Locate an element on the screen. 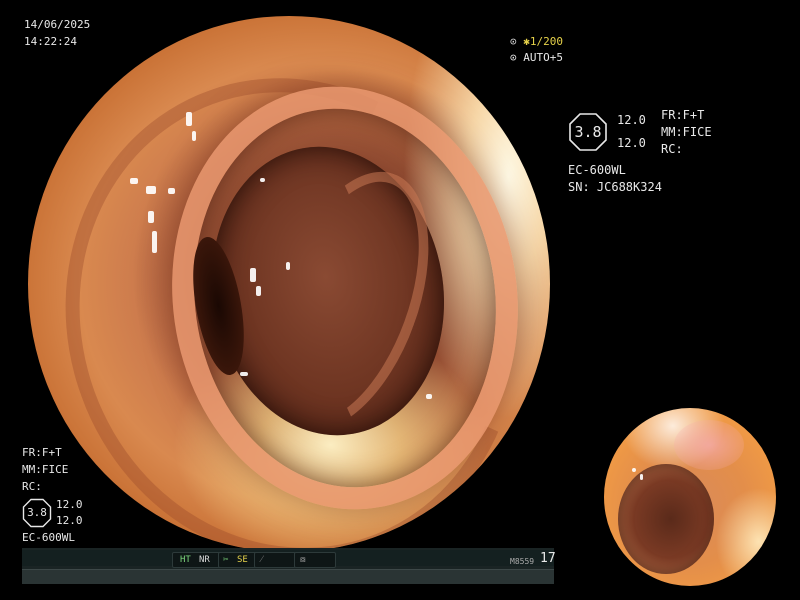  scissors-icon: ✂ is located at coordinates (226, 560).